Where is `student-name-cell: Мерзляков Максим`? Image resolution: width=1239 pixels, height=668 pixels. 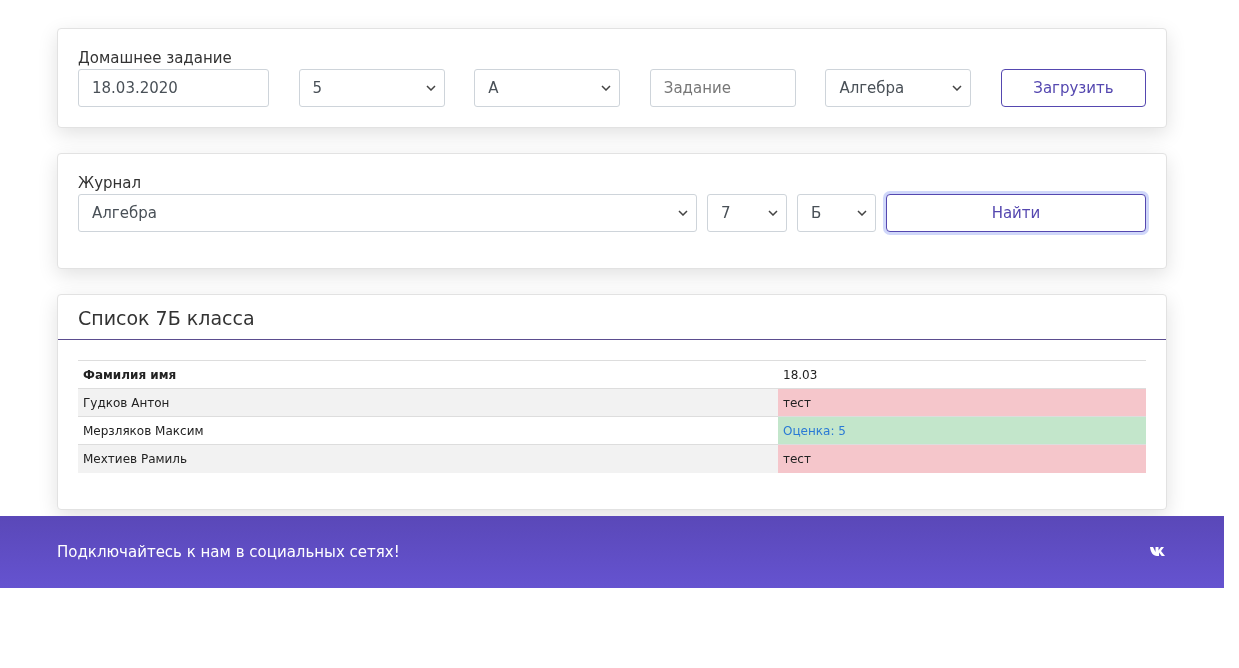 student-name-cell: Мерзляков Максим is located at coordinates (428, 430).